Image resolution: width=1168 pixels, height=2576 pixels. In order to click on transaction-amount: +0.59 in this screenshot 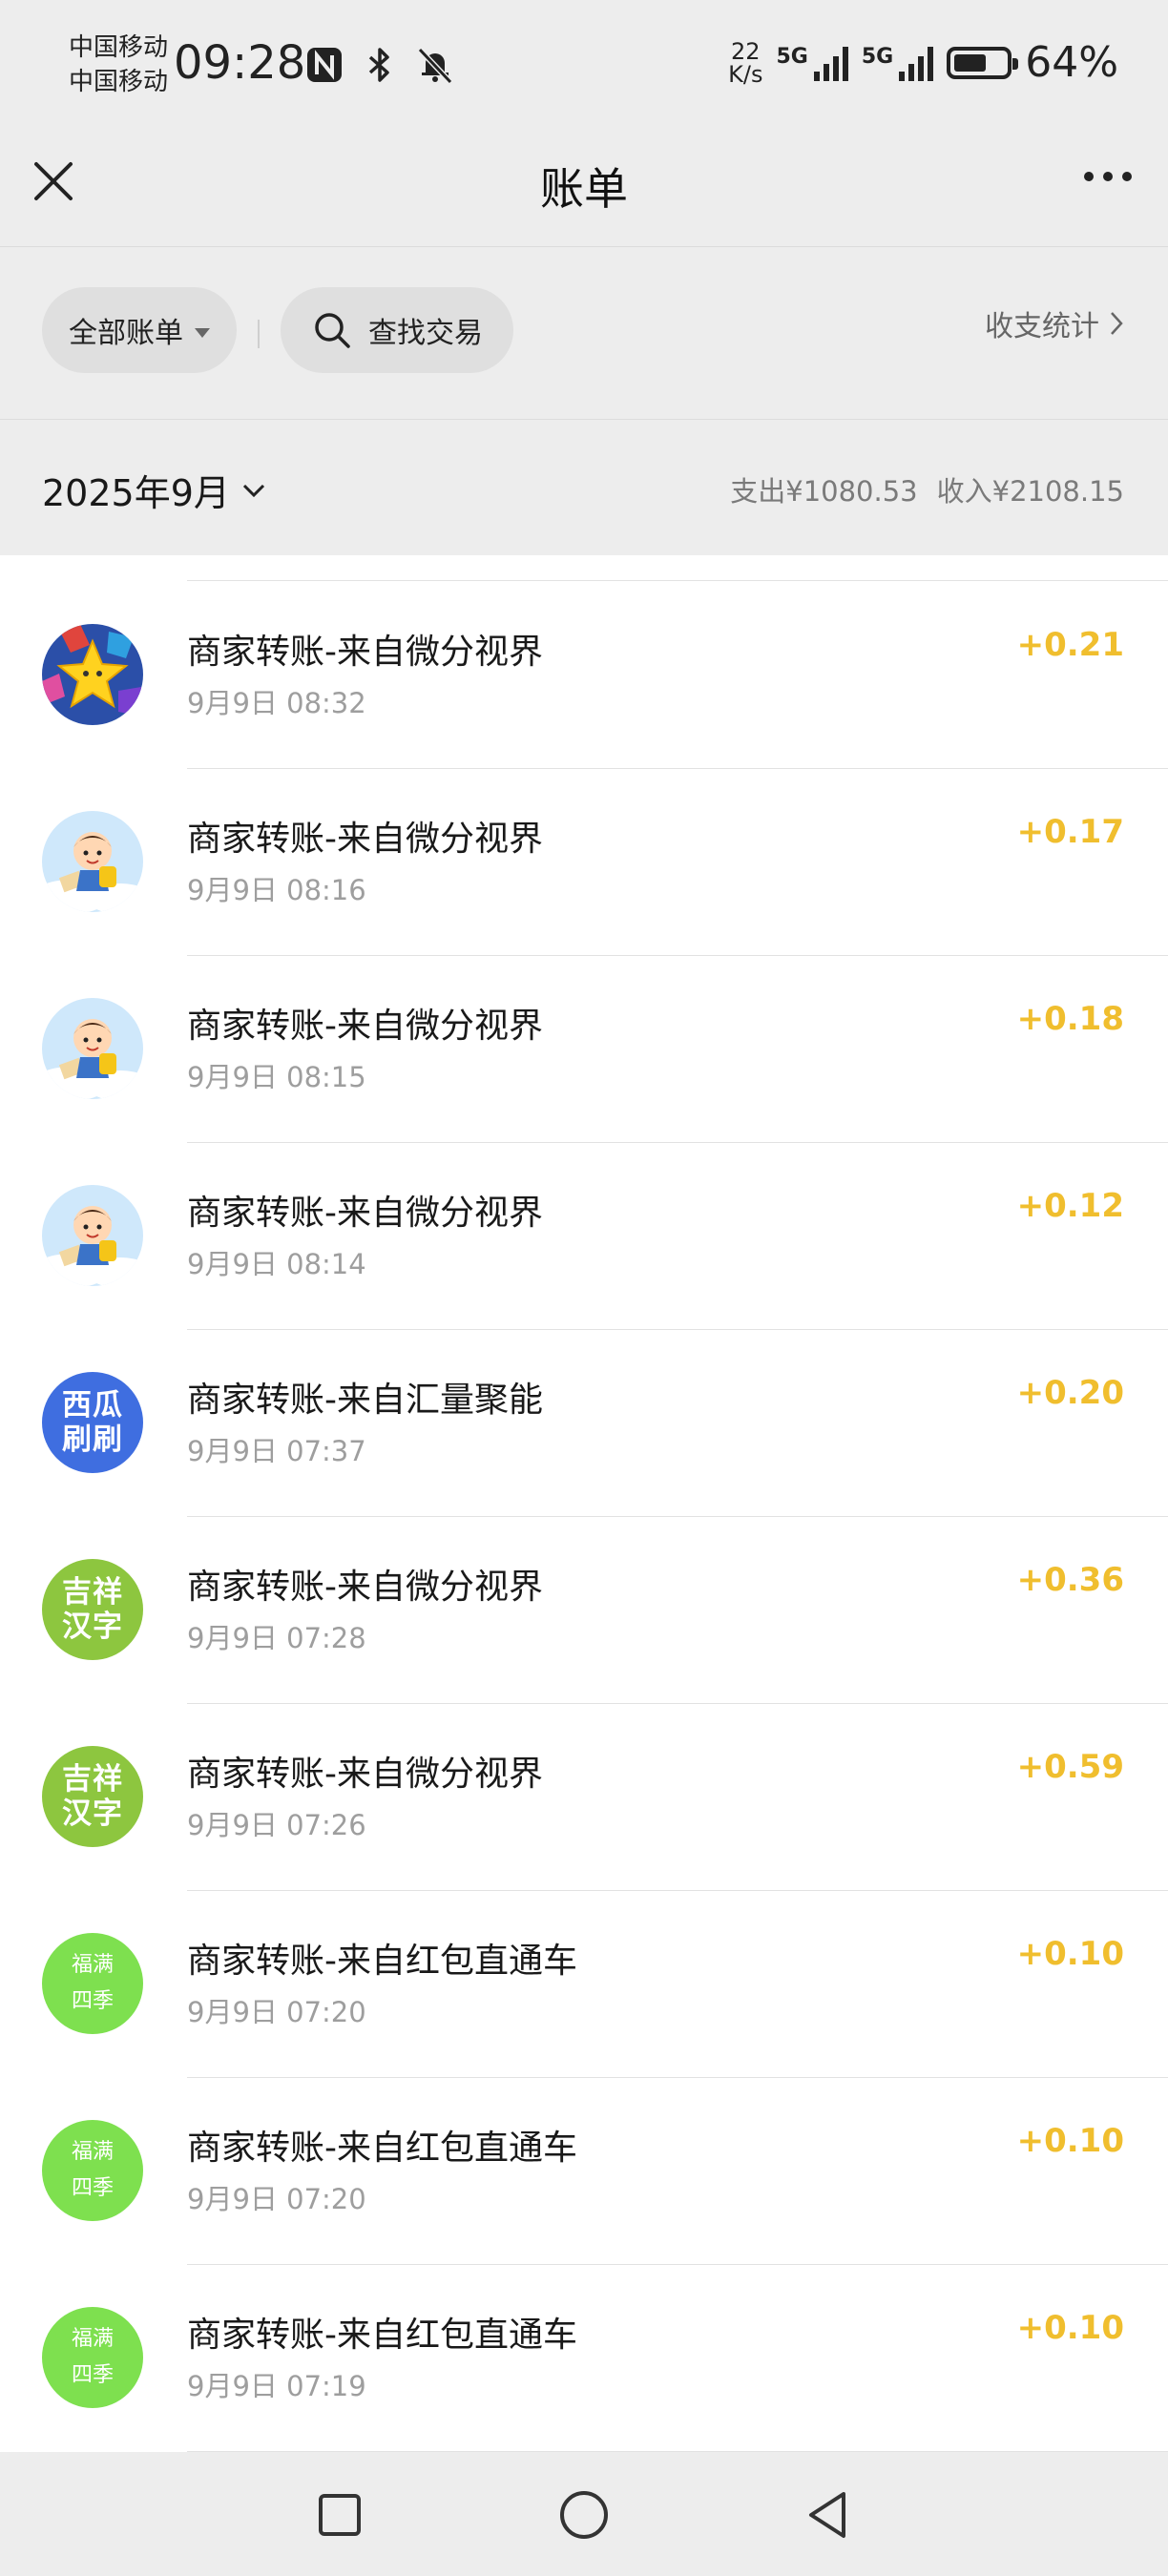, I will do `click(1070, 1767)`.